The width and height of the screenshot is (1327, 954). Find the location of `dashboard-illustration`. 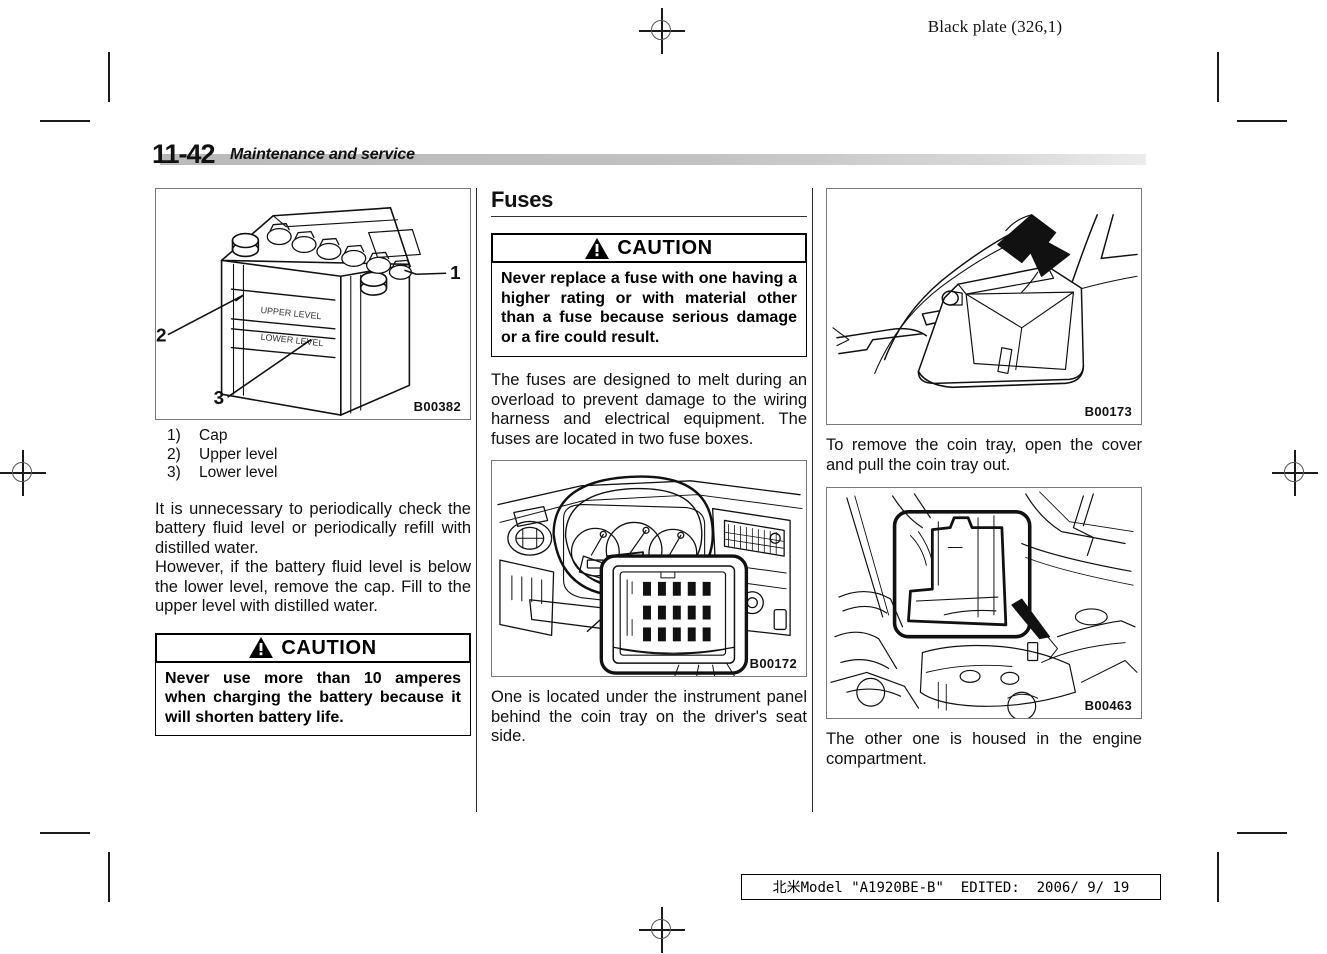

dashboard-illustration is located at coordinates (650, 575).